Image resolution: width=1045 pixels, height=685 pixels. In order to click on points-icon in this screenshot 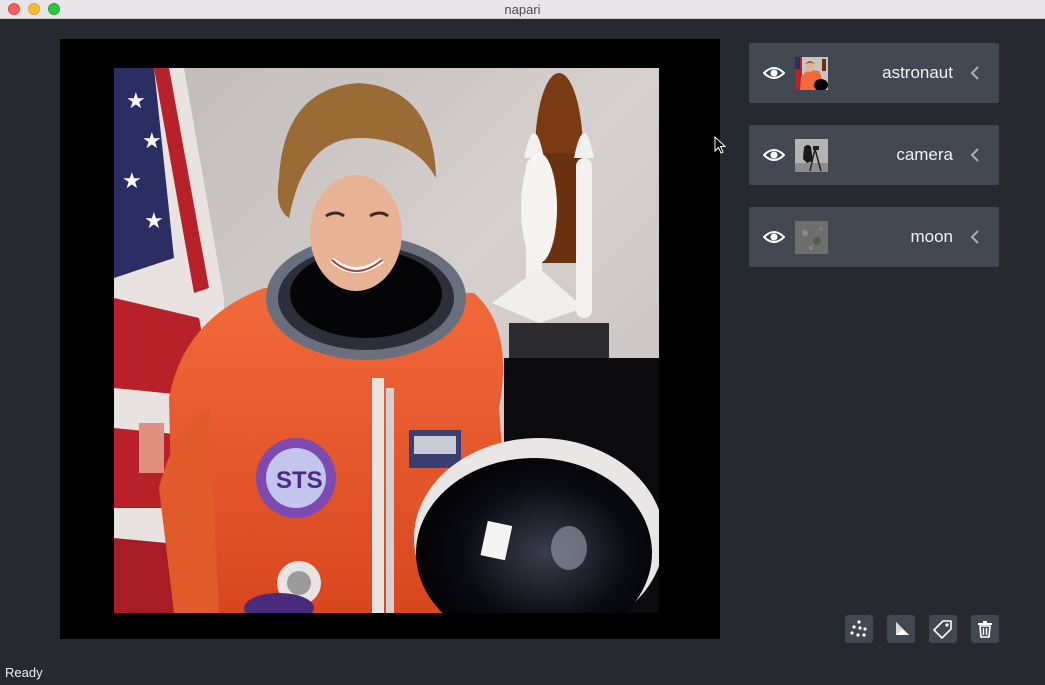, I will do `click(858, 628)`.